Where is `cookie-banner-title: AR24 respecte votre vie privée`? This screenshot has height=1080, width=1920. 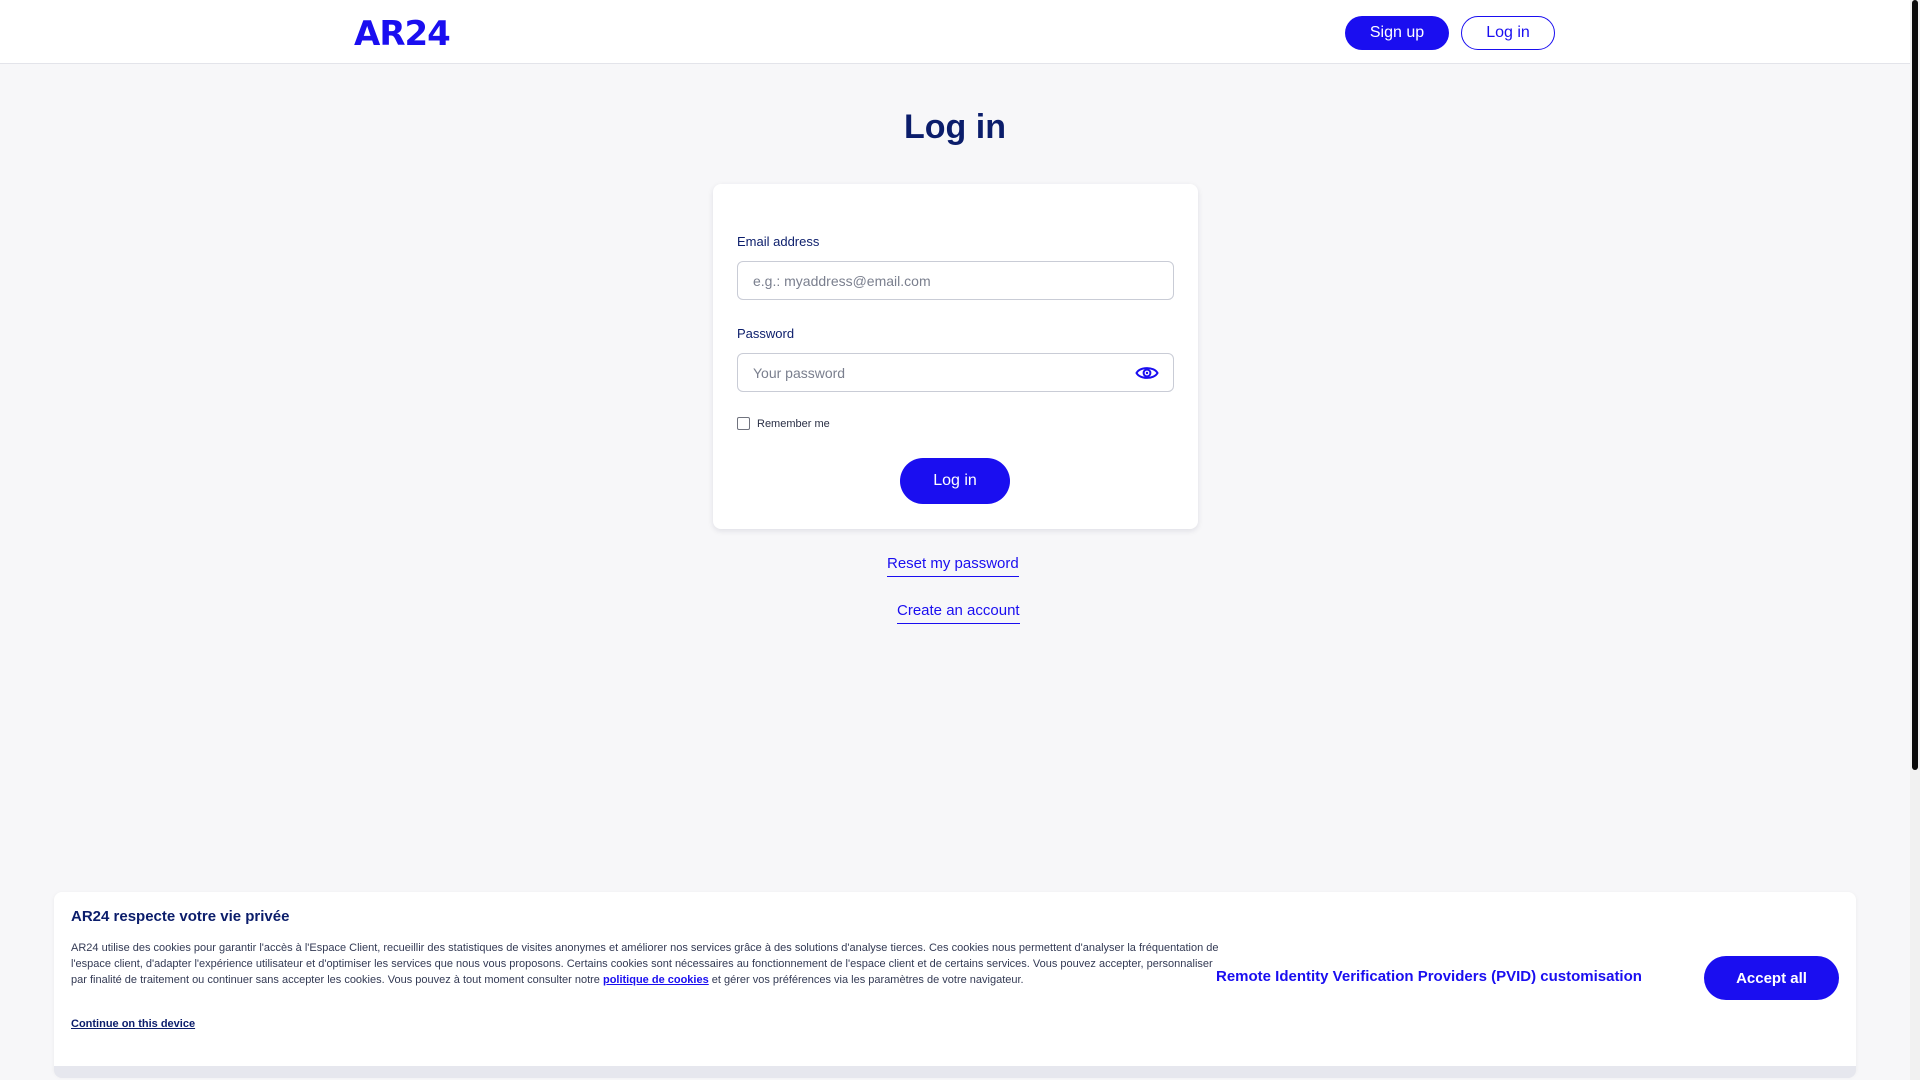
cookie-banner-title: AR24 respecte votre vie privée is located at coordinates (180, 916).